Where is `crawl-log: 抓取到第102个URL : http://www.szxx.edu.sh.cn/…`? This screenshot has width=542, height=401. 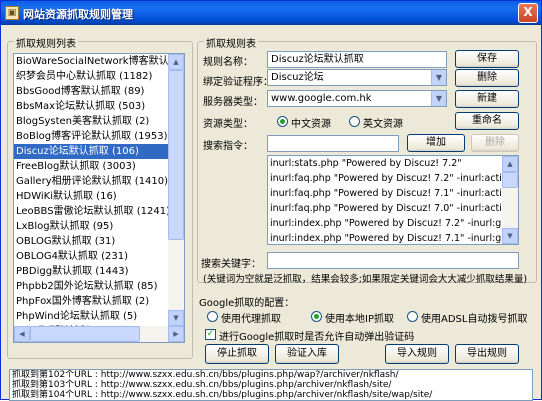
crawl-log: 抓取到第102个URL : http://www.szxx.edu.sh.cn/… is located at coordinates (271, 385).